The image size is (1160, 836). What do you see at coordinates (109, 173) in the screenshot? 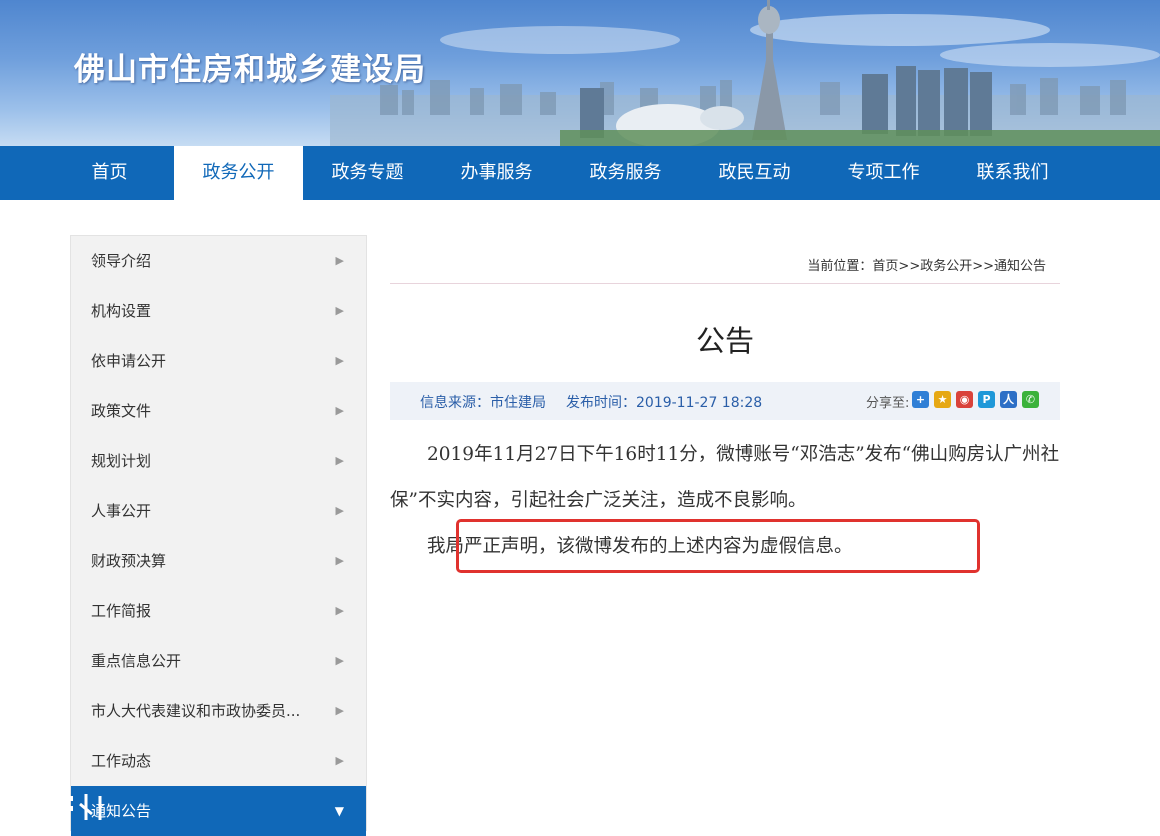
I see `nav-item-home: 首页` at bounding box center [109, 173].